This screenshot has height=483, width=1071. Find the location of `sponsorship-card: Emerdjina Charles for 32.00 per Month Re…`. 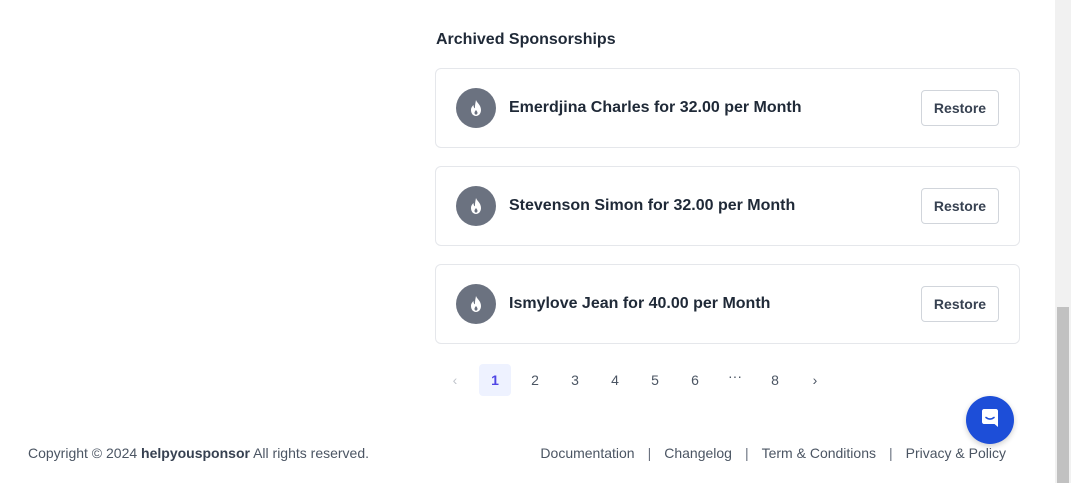

sponsorship-card: Emerdjina Charles for 32.00 per Month Re… is located at coordinates (727, 108).